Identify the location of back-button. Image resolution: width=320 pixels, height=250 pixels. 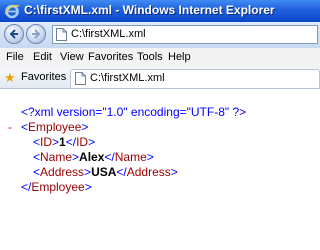
(14, 34).